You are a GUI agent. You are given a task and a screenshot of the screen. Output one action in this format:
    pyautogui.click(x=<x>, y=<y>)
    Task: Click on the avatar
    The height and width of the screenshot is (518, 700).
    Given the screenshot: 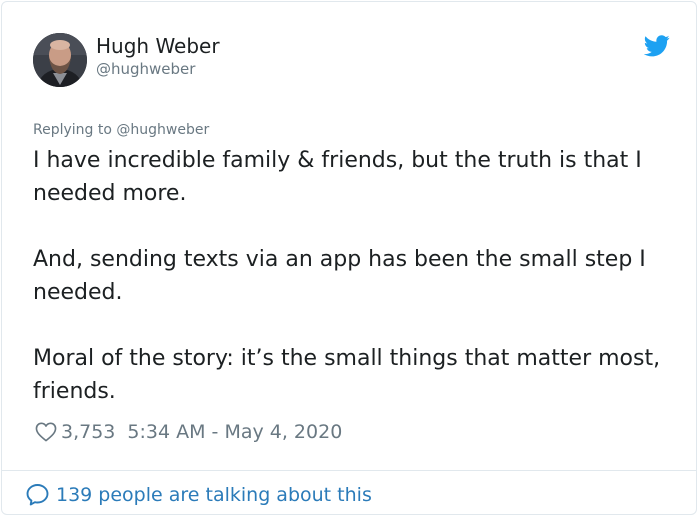 What is the action you would take?
    pyautogui.click(x=60, y=60)
    